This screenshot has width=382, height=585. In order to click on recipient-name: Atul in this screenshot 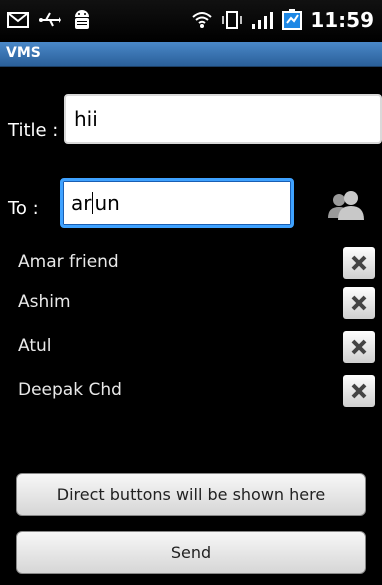, I will do `click(35, 346)`.